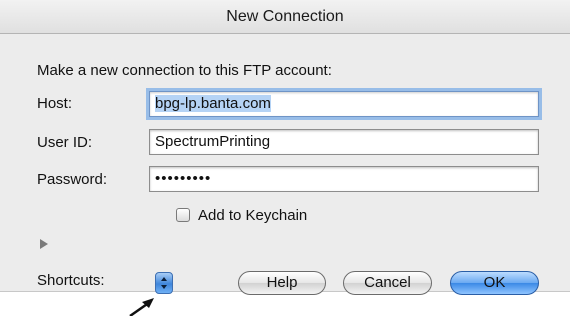 The height and width of the screenshot is (316, 570). What do you see at coordinates (344, 104) in the screenshot?
I see `host-field: bpg-lp.banta.com` at bounding box center [344, 104].